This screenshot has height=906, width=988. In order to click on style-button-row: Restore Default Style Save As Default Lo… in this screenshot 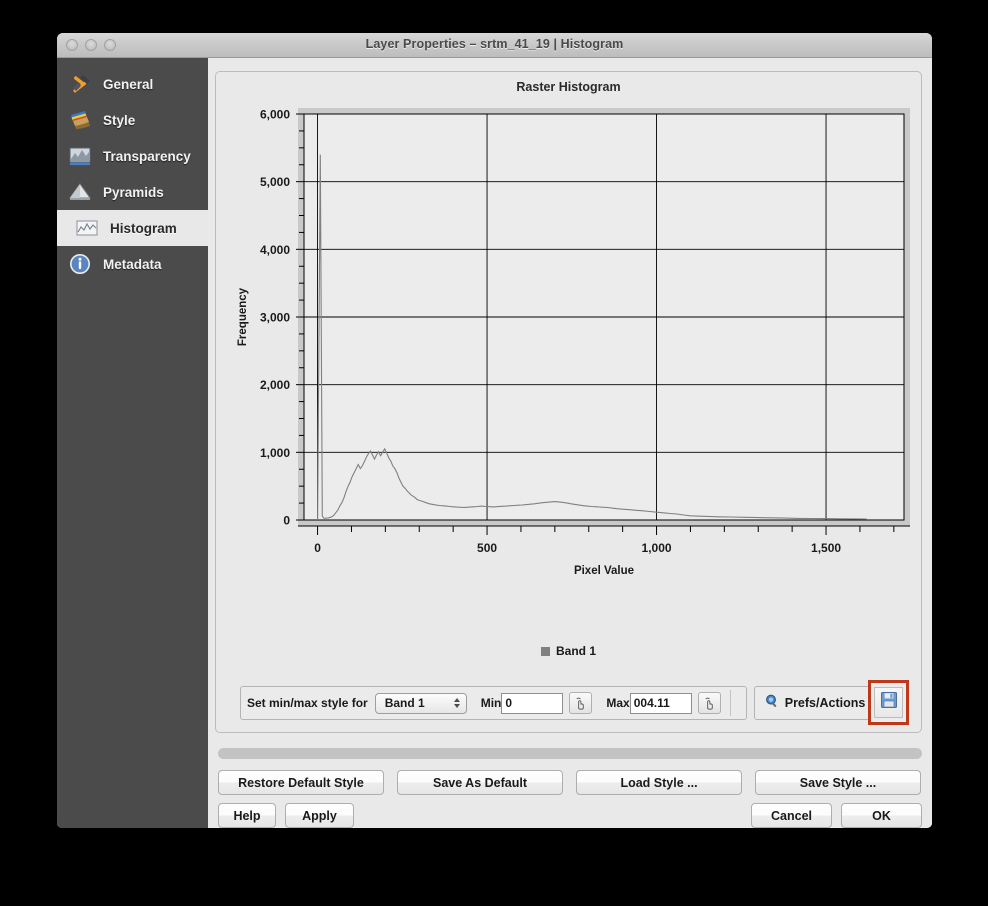, I will do `click(570, 782)`.